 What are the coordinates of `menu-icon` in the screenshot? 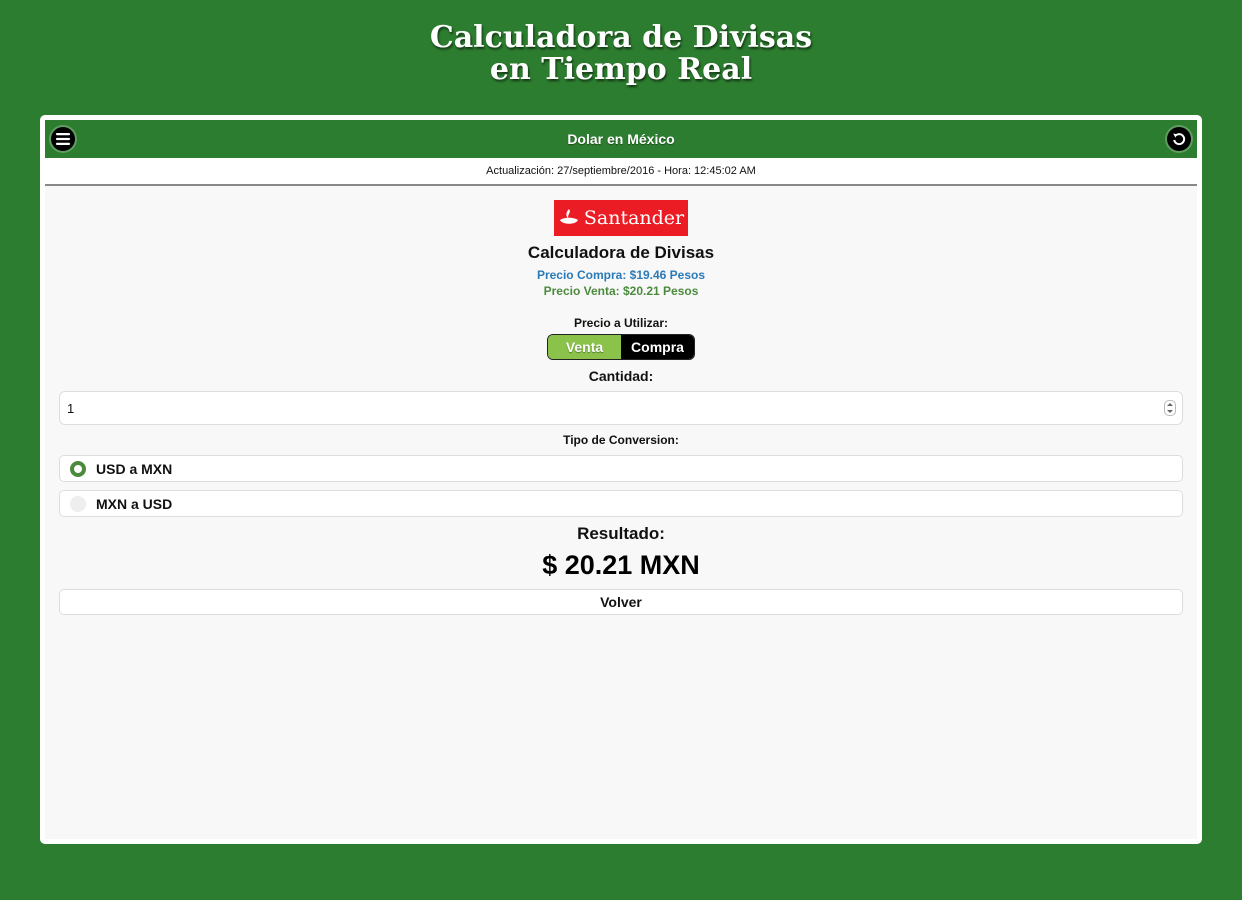 It's located at (63, 139).